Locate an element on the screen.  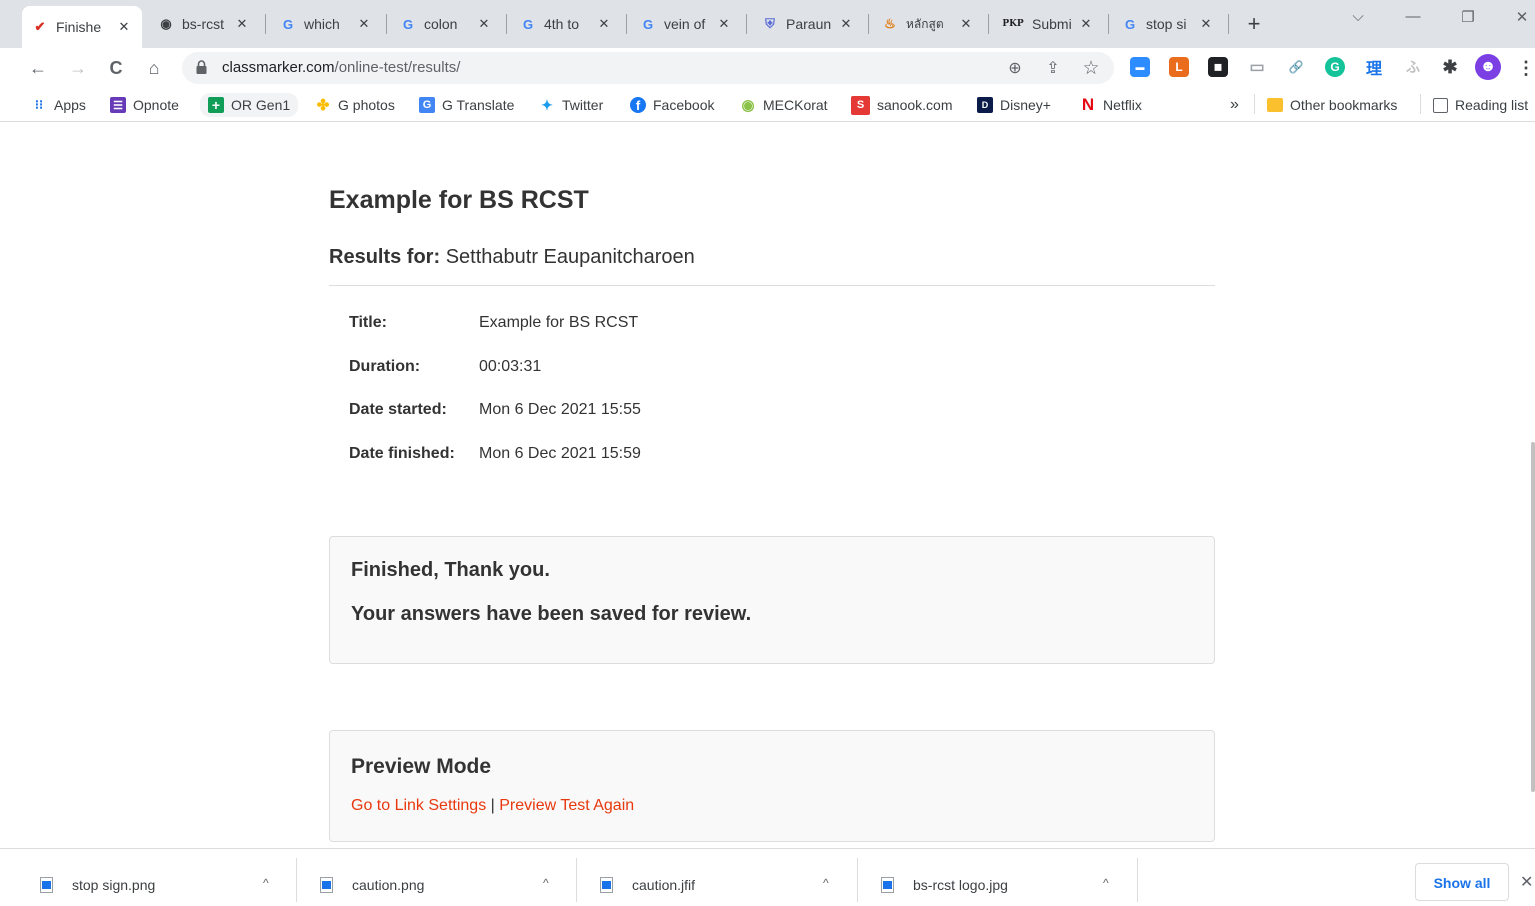
bookmark-disney: D Disney+ is located at coordinates (1014, 105).